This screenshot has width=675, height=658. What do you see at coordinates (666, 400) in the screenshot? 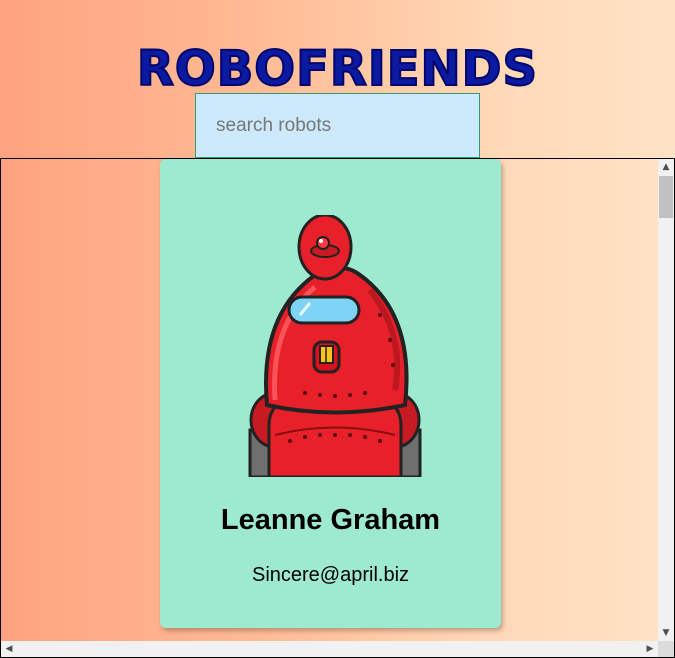
I see `vertical-scrollbar: ▲ ▼` at bounding box center [666, 400].